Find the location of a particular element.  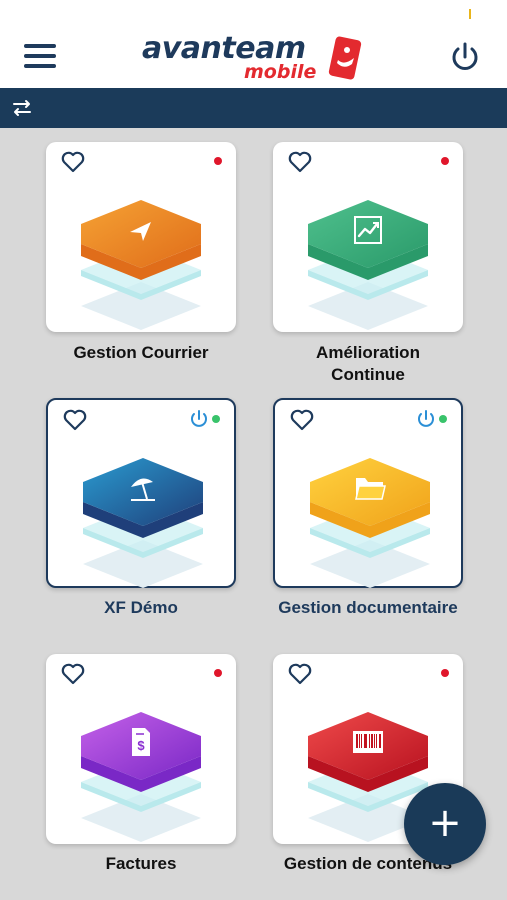

paper-plane-icon is located at coordinates (141, 265).